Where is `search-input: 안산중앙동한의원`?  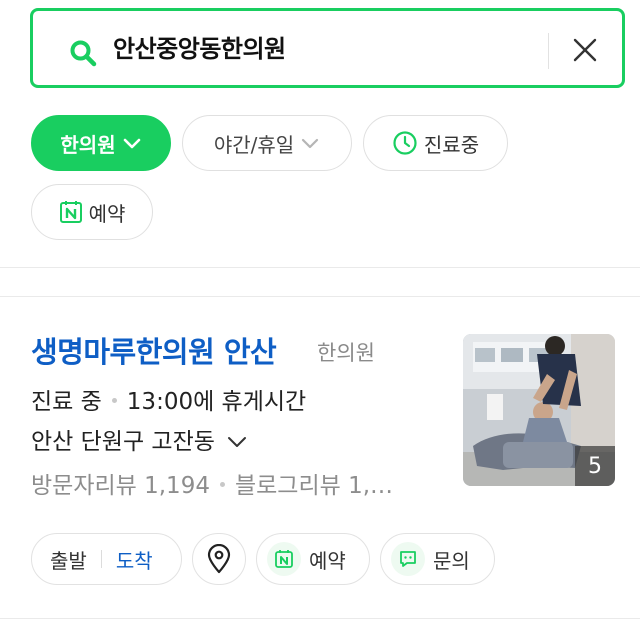
search-input: 안산중앙동한의원 is located at coordinates (199, 49).